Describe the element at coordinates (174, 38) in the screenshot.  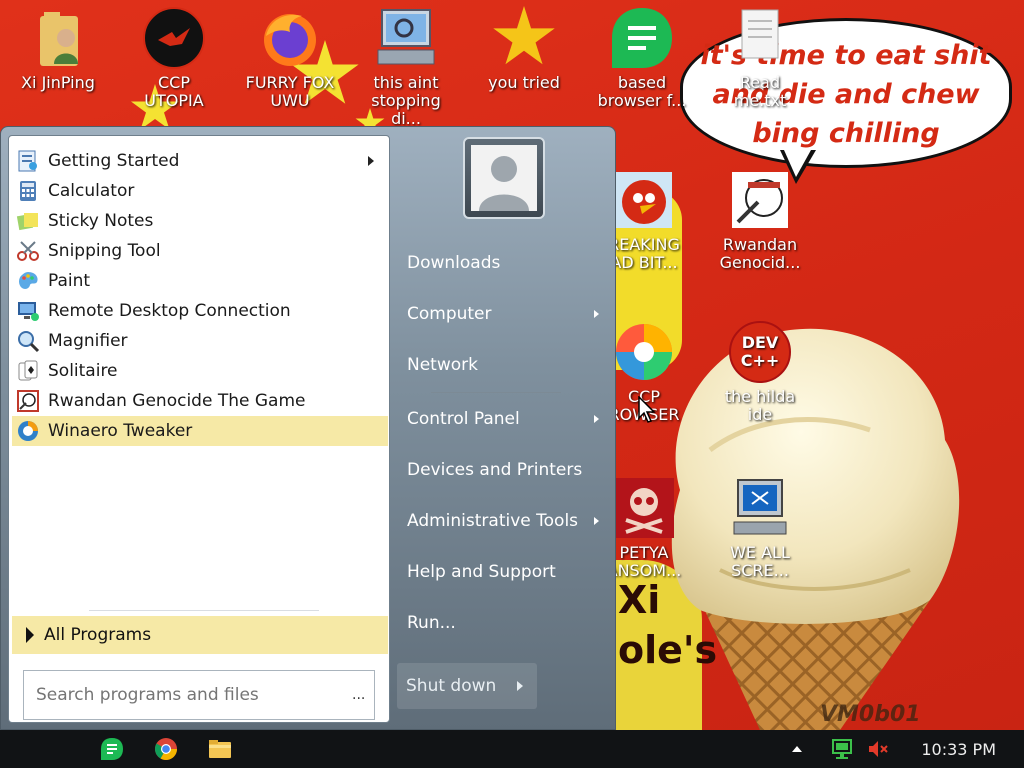
I see `ccp-utopia-icon` at that location.